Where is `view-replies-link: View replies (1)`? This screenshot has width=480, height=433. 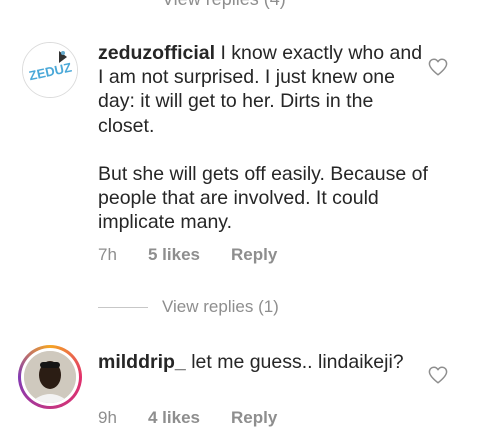
view-replies-link: View replies (1) is located at coordinates (188, 307).